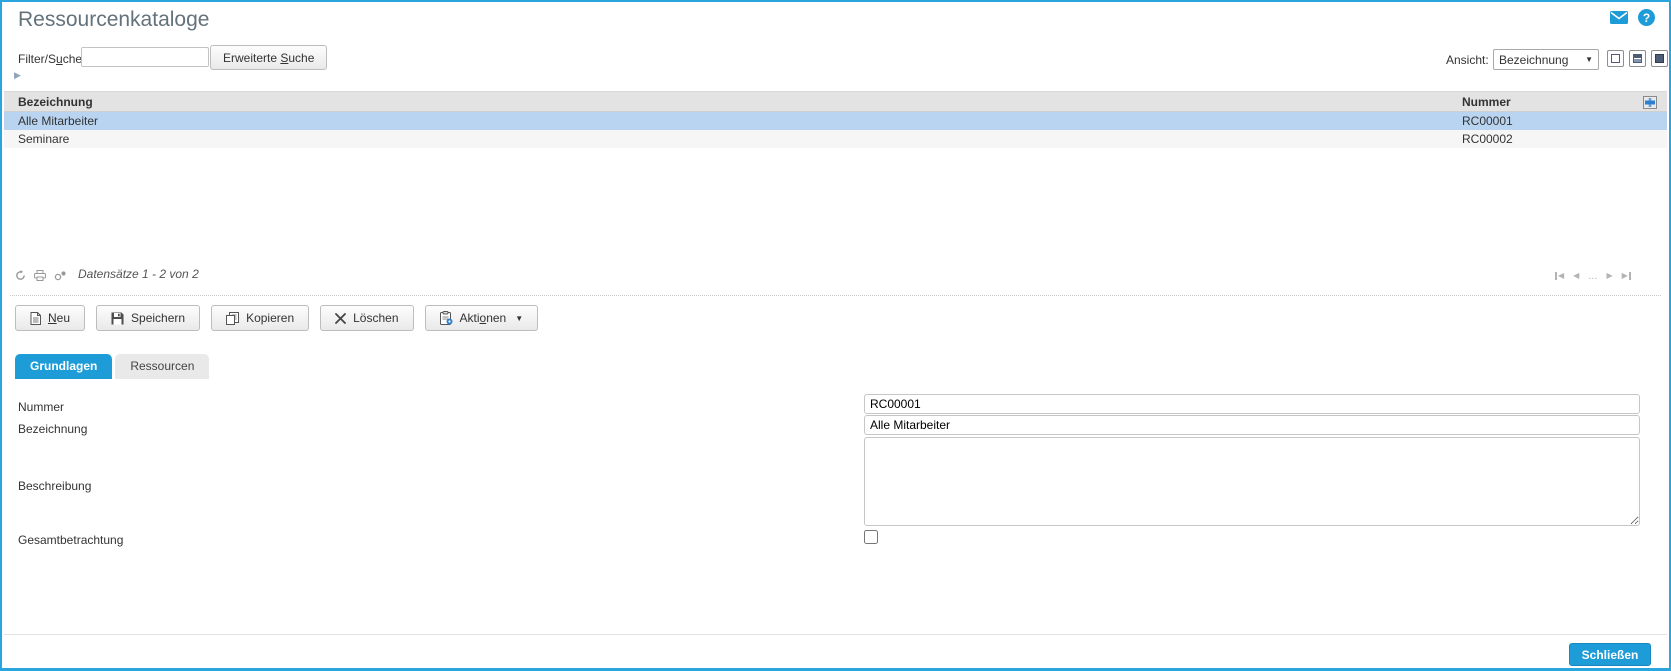  I want to click on record-toolbar: Neu Speichern Kopieren Löschen Aktionen, so click(277, 318).